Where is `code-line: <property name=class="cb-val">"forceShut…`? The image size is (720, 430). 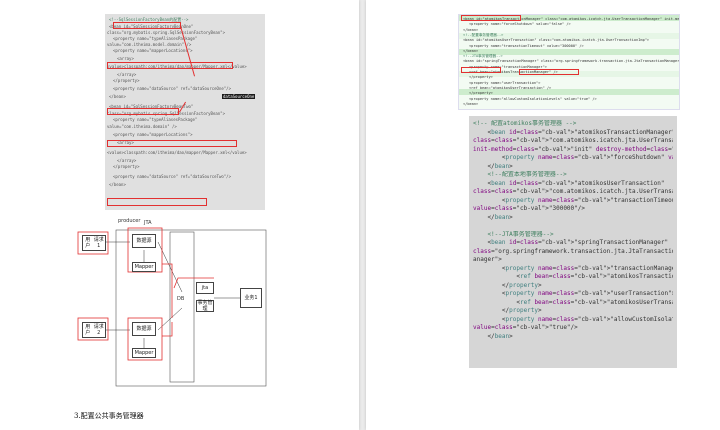 code-line: <property name=class="cb-val">"forceShut… is located at coordinates (573, 157).